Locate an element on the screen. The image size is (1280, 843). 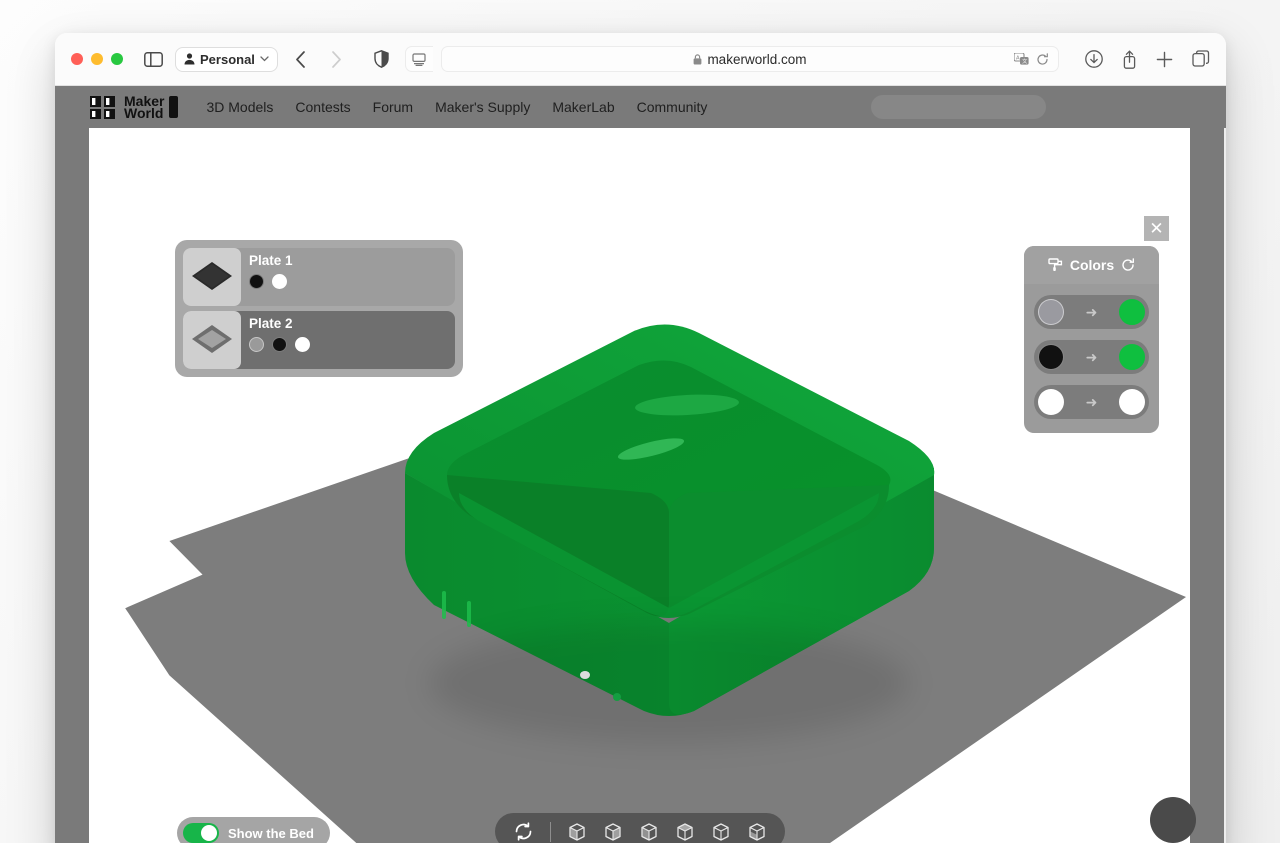
colors-panel-title: Colors is located at coordinates (1092, 265).